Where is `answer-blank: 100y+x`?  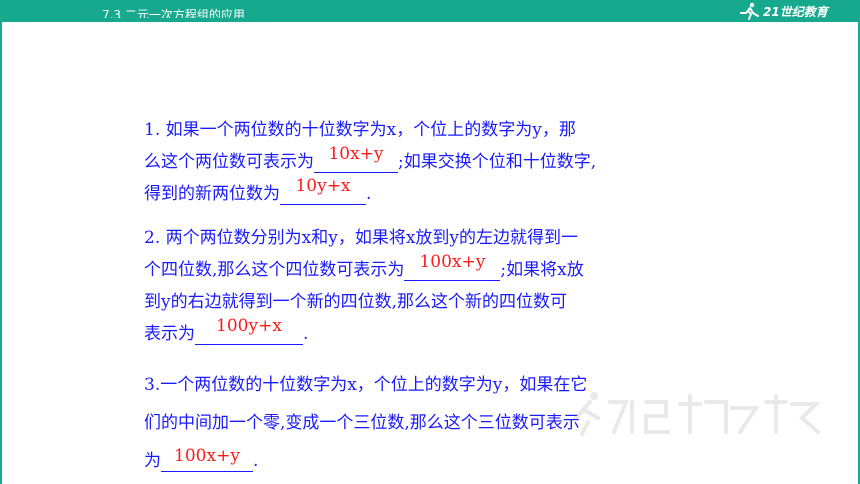
answer-blank: 100y+x is located at coordinates (249, 330).